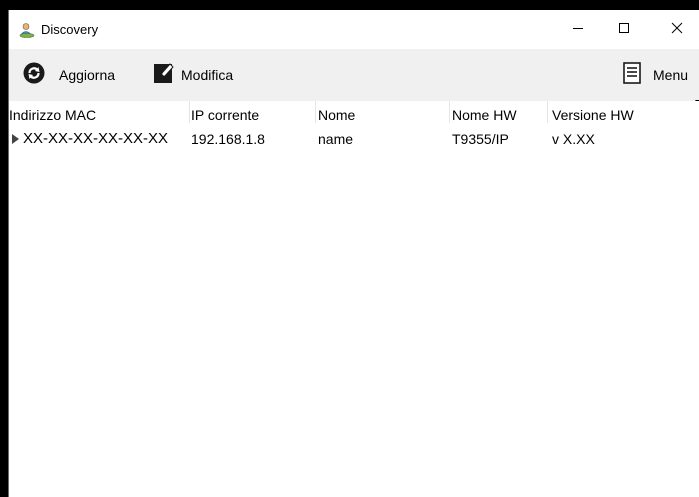 This screenshot has height=497, width=699. Describe the element at coordinates (70, 29) in the screenshot. I see `window-title: Discovery` at that location.